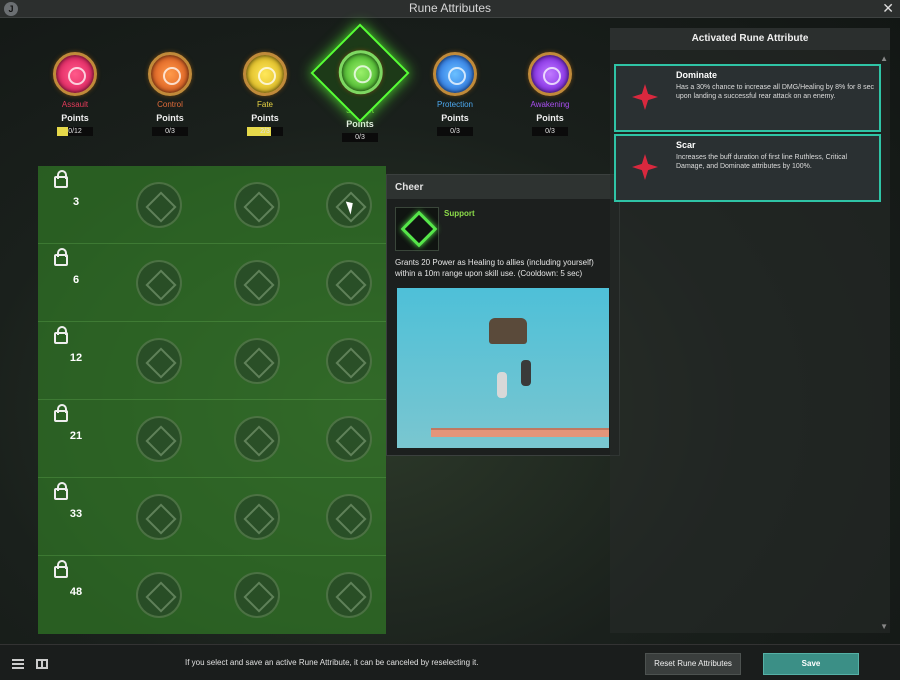 Image resolution: width=900 pixels, height=680 pixels. I want to click on tooltip-title: Cheer, so click(503, 187).